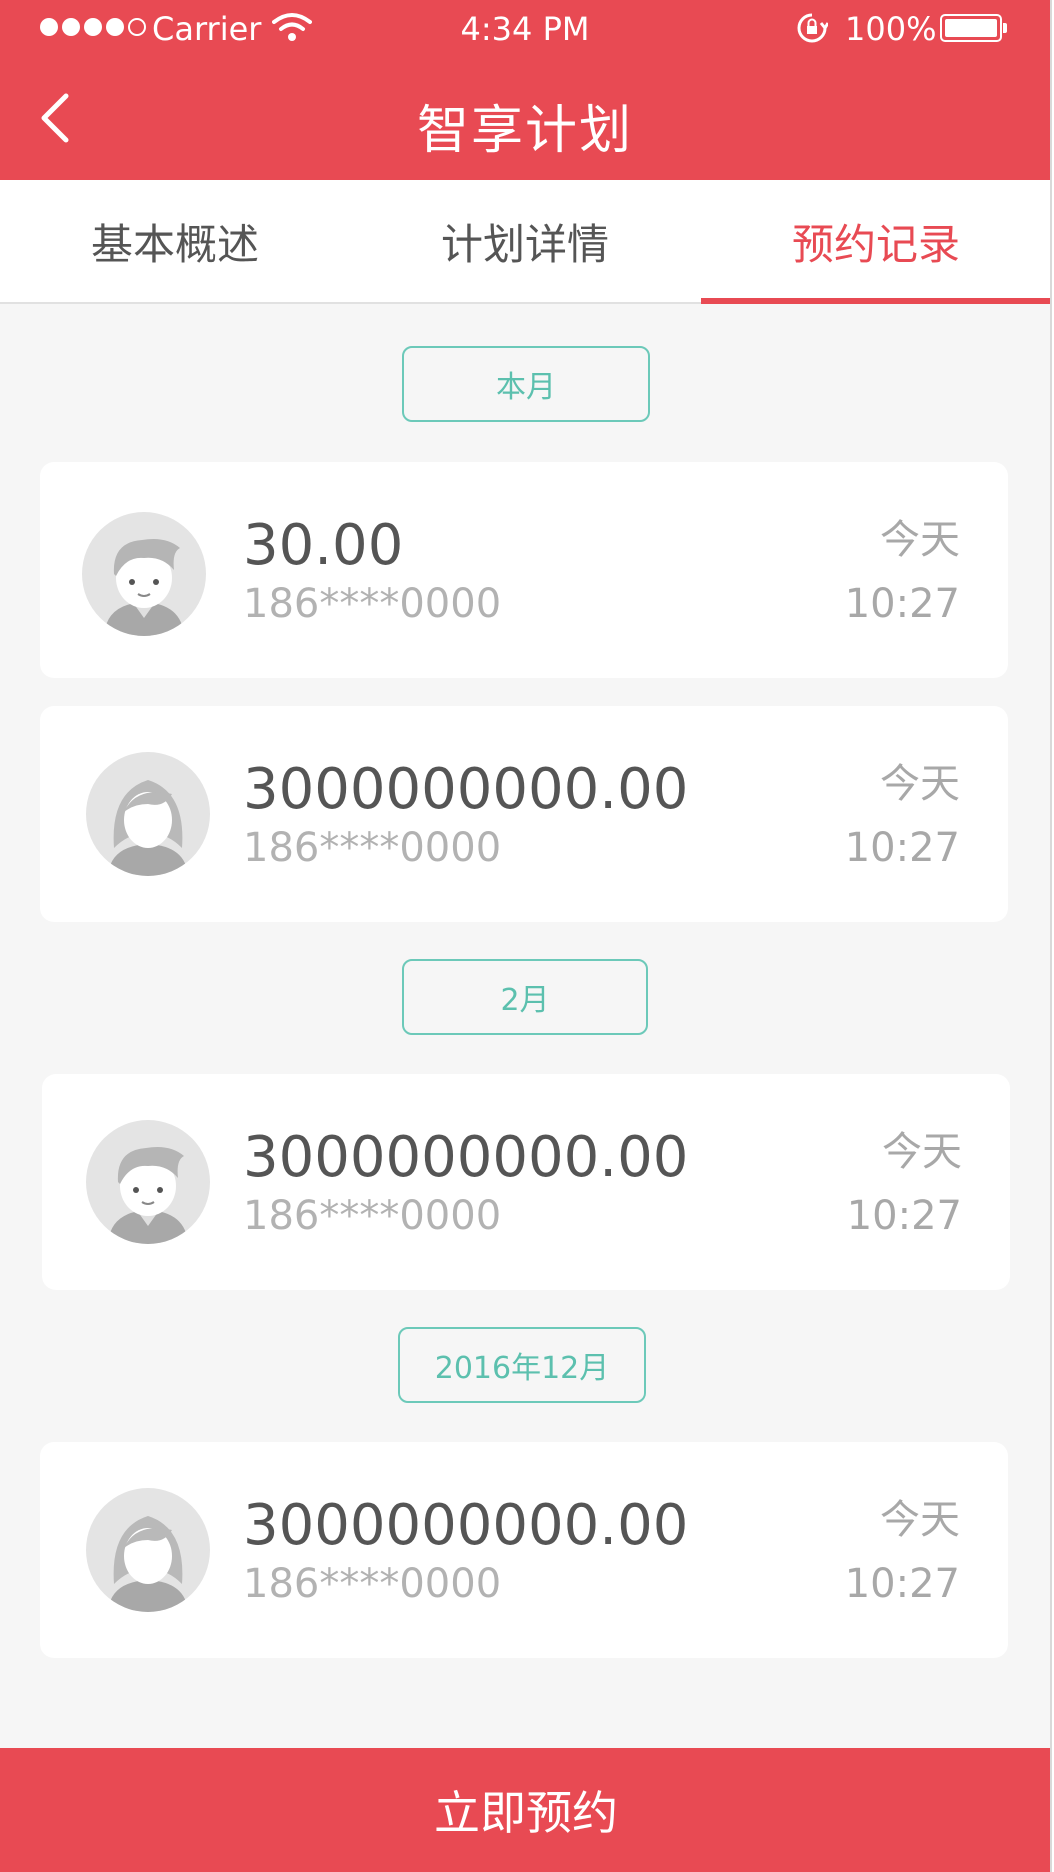  I want to click on status-bar: Carrier 4:34 PM 100%, so click(525, 29).